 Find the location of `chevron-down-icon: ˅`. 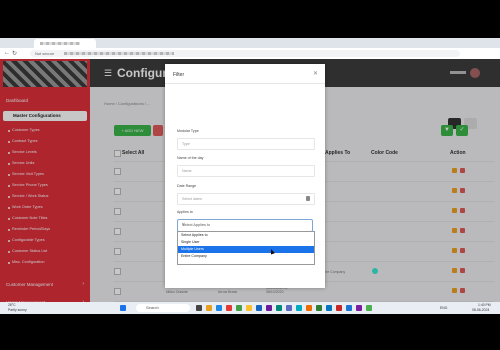

chevron-down-icon: ˅ is located at coordinates (183, 225).